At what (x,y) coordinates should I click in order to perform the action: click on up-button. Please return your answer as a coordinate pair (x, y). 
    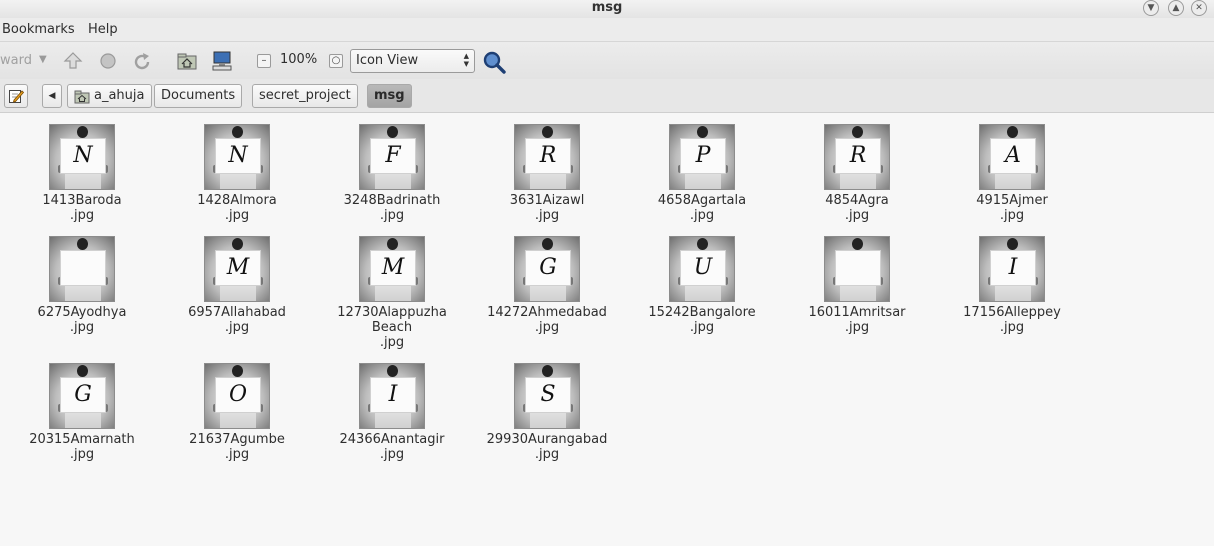
    Looking at the image, I should click on (73, 61).